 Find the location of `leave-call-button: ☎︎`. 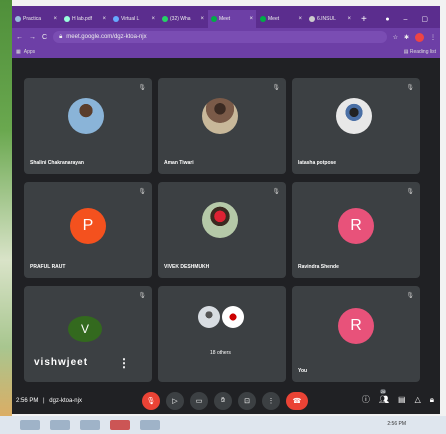

leave-call-button: ☎︎ is located at coordinates (297, 401).